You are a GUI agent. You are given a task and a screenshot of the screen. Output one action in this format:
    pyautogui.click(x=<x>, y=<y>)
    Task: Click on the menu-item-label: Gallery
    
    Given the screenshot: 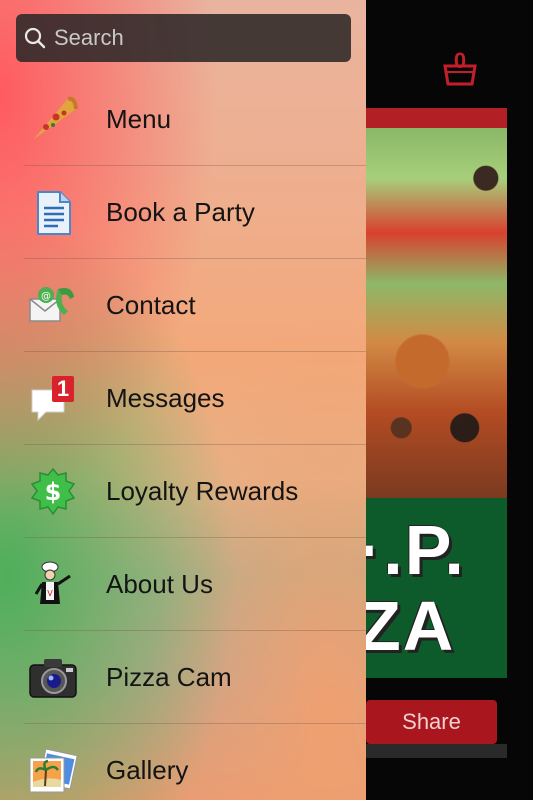 What is the action you would take?
    pyautogui.click(x=147, y=770)
    